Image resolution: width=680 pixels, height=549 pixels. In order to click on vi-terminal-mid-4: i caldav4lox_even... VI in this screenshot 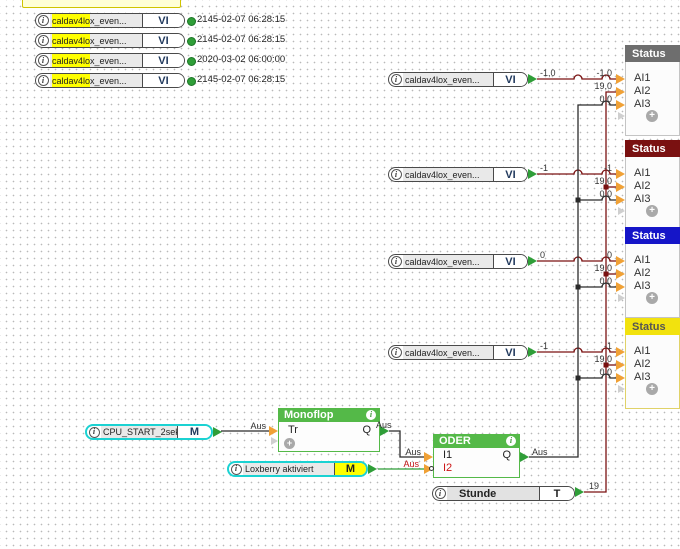, I will do `click(458, 352)`.